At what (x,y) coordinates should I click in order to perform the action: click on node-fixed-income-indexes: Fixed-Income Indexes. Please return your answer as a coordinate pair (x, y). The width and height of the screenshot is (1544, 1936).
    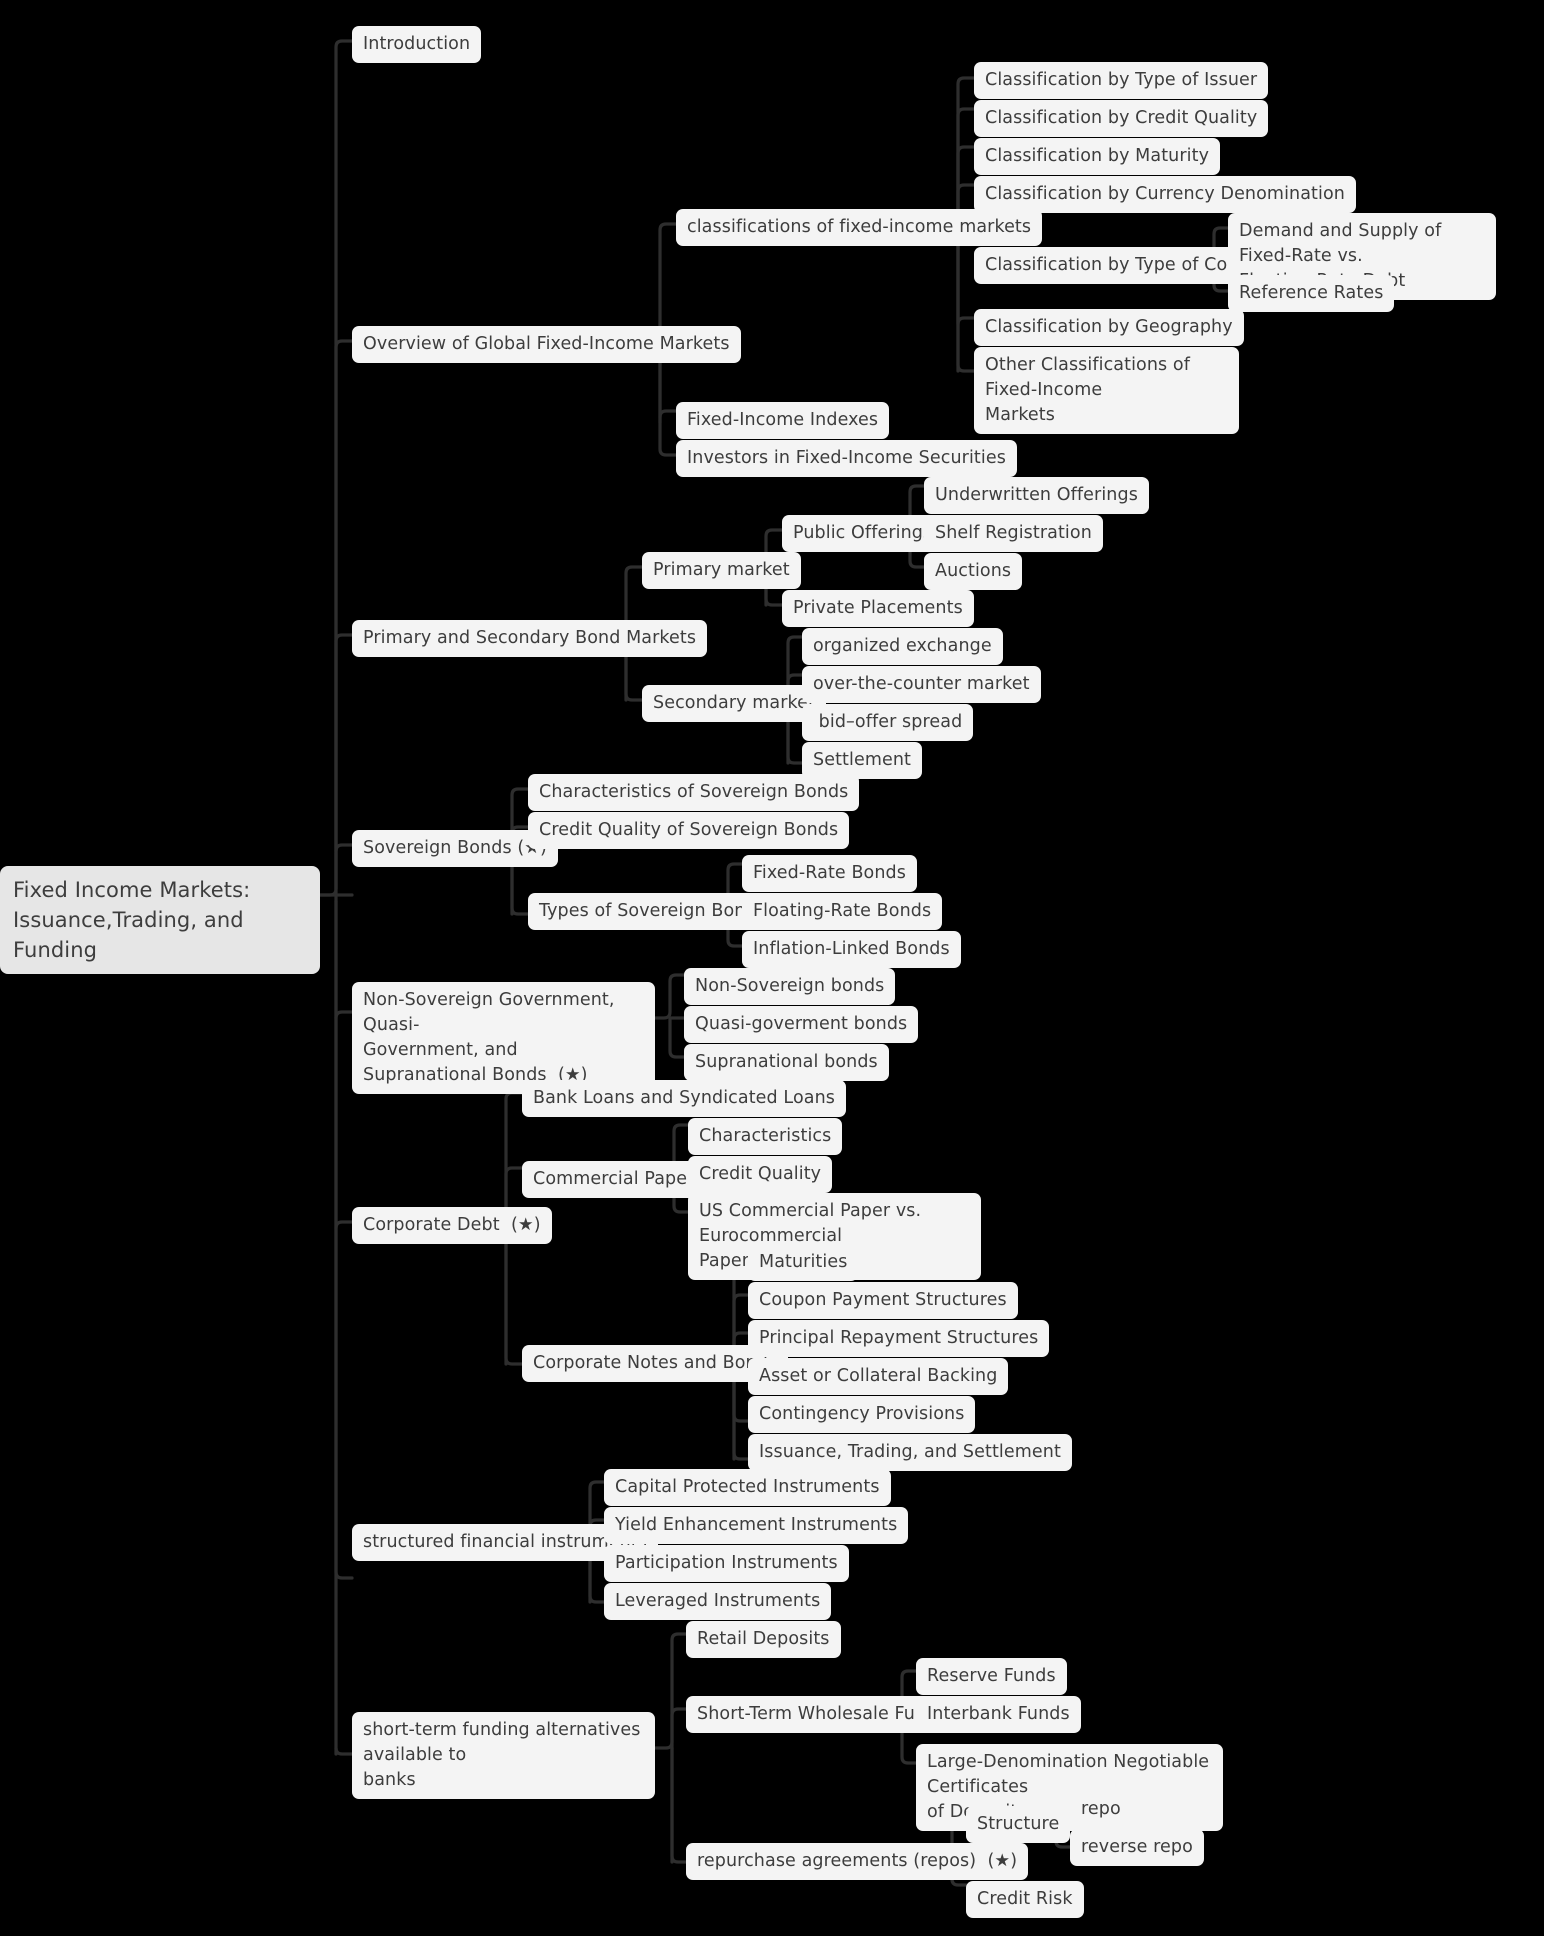
    Looking at the image, I should click on (783, 420).